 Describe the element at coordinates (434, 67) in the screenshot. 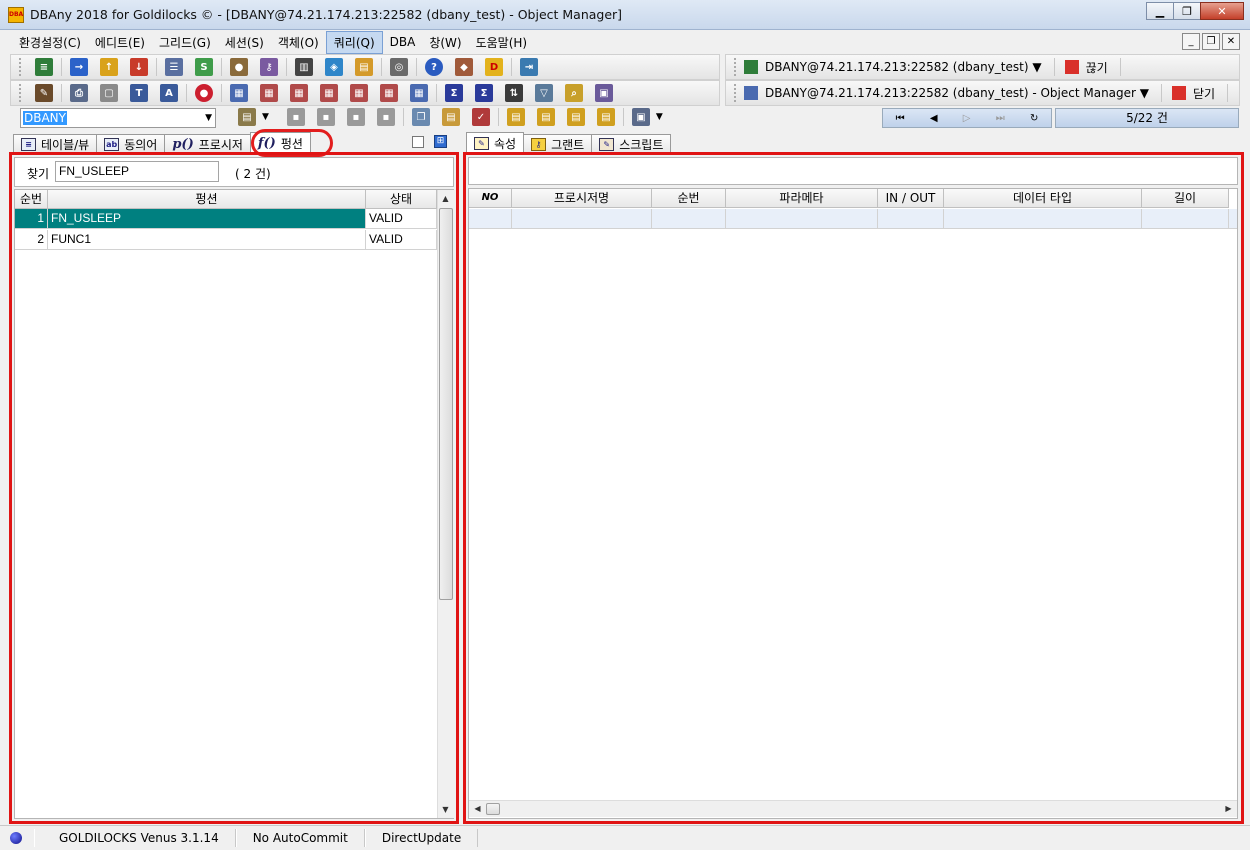

I see `help-icon: ?` at that location.